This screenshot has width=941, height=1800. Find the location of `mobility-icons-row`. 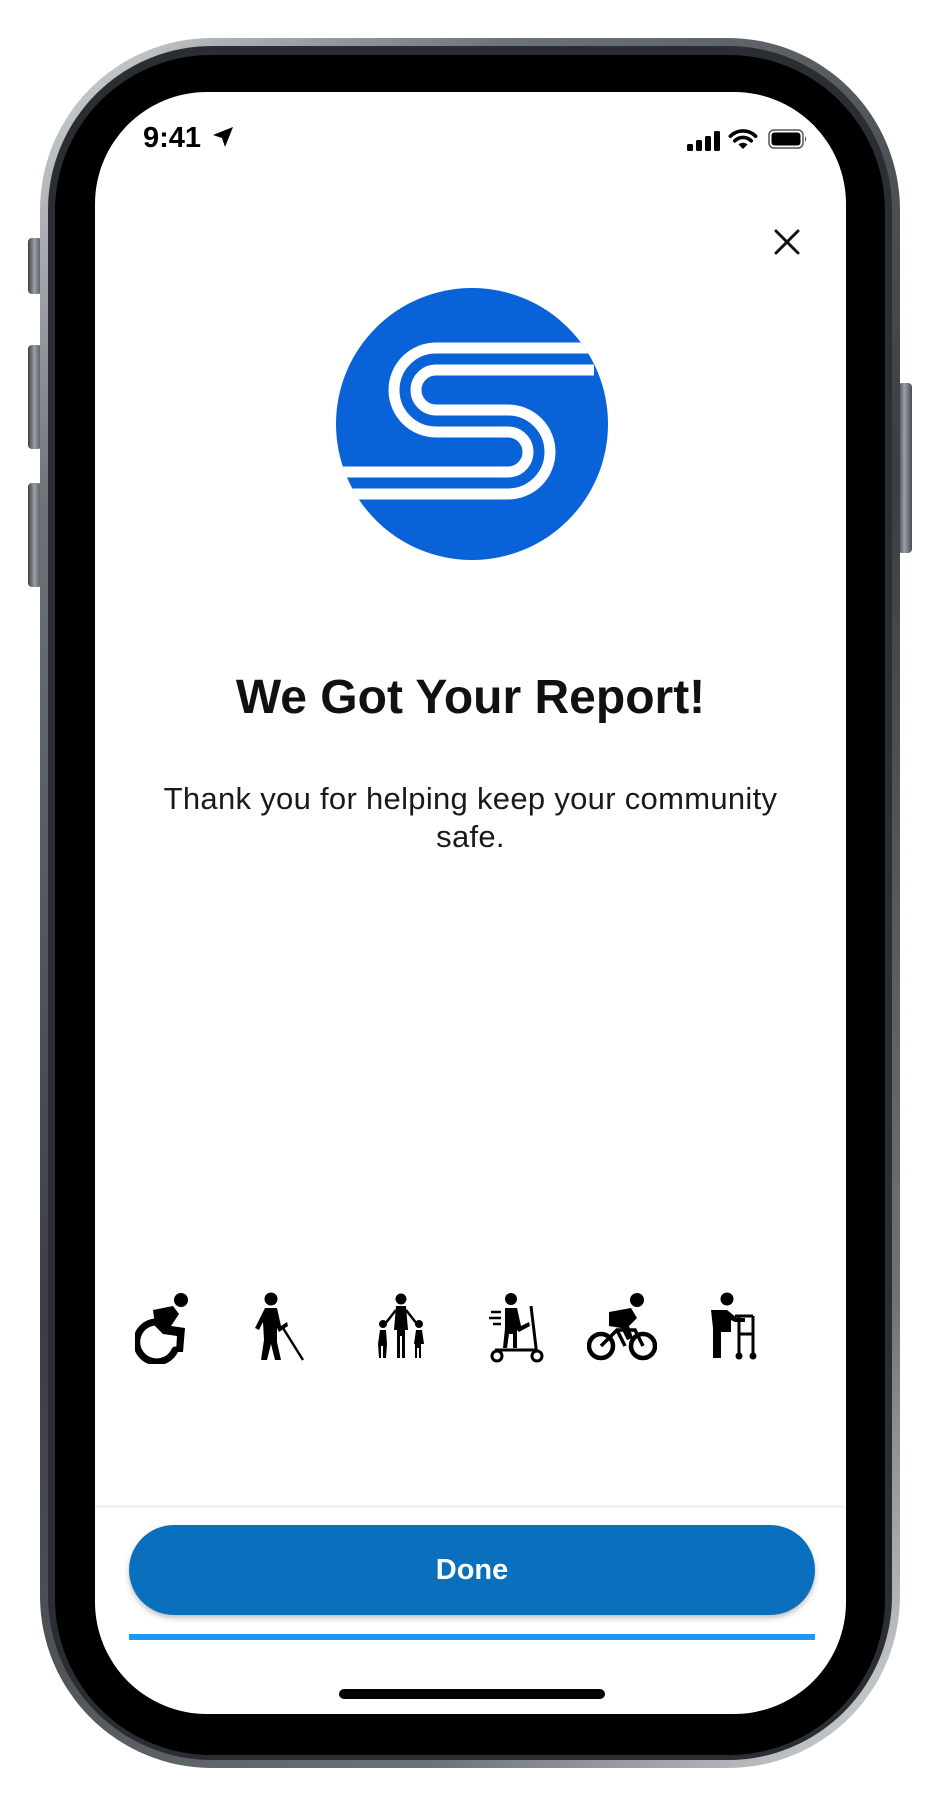

mobility-icons-row is located at coordinates (480, 1332).